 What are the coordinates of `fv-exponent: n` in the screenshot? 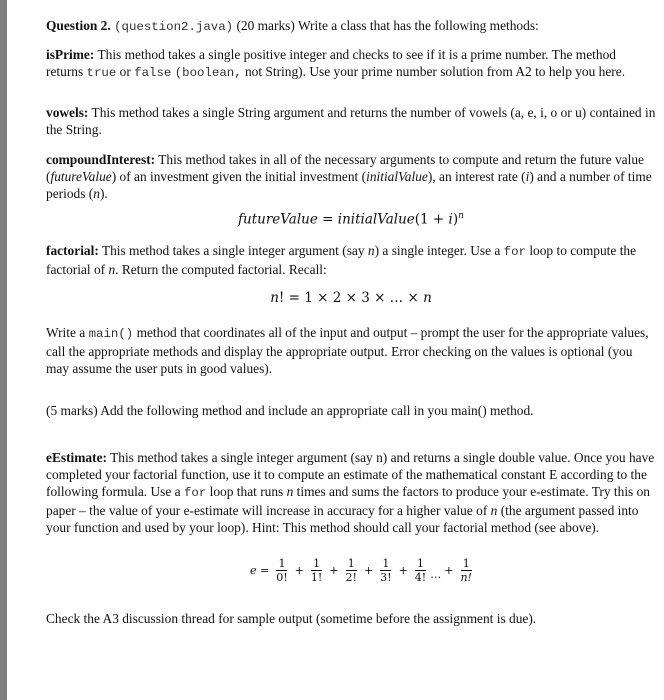 It's located at (461, 216).